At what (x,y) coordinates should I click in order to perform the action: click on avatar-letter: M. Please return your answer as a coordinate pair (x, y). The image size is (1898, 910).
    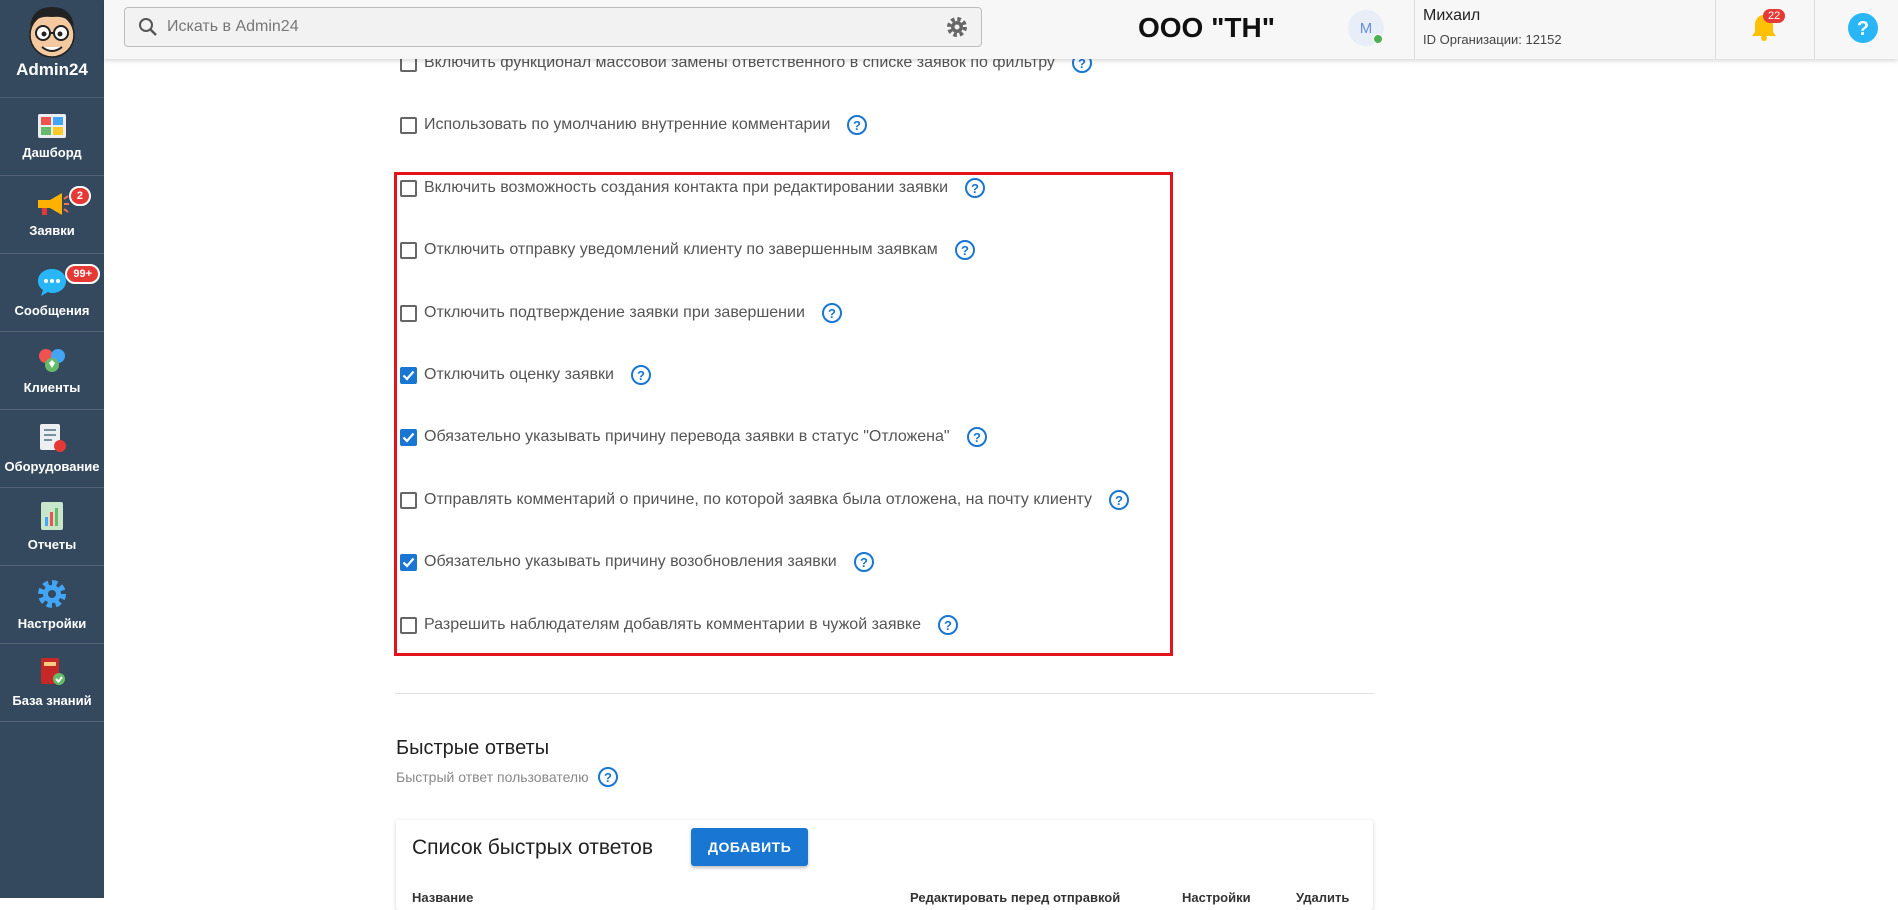
    Looking at the image, I should click on (1366, 28).